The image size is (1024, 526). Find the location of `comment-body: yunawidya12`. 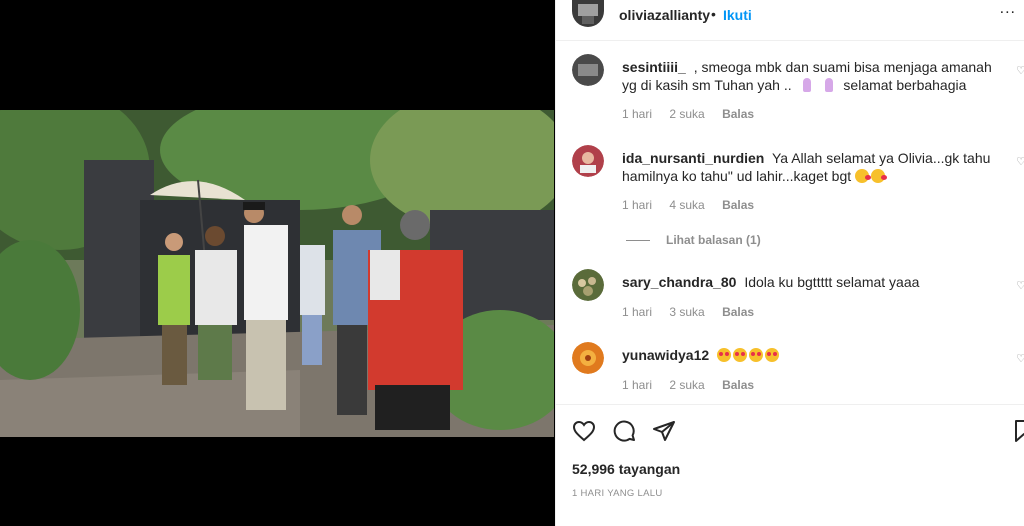

comment-body: yunawidya12 is located at coordinates (814, 355).